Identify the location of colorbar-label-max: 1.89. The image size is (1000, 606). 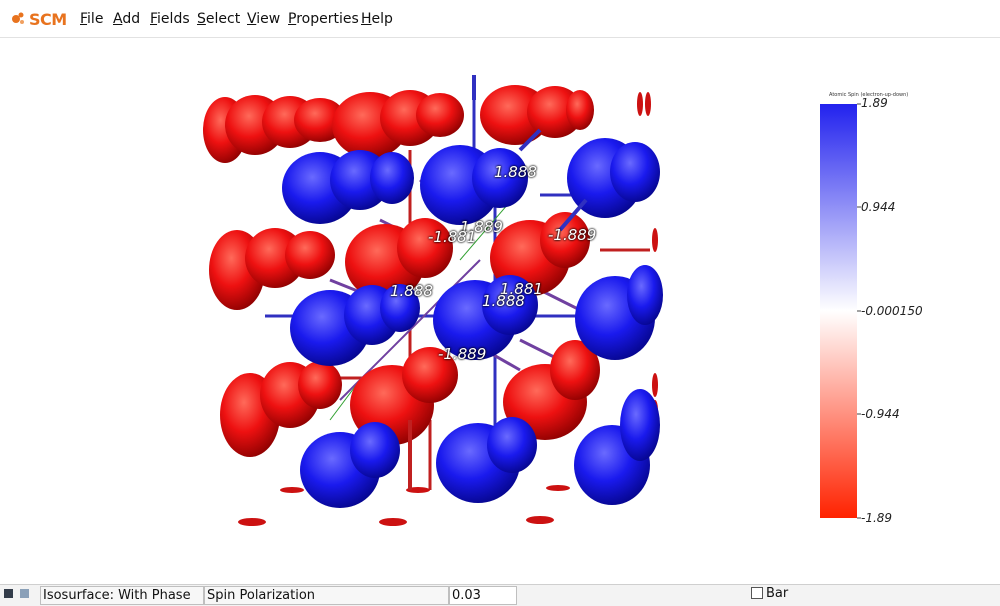
(874, 103).